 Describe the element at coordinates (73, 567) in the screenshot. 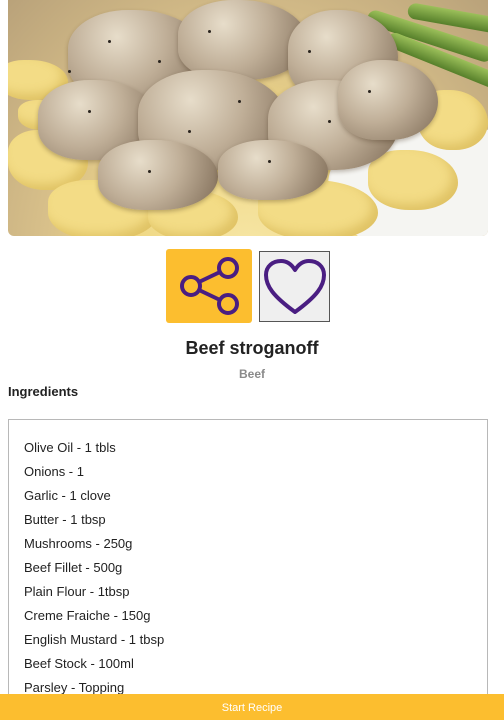

I see `ingredient-item: Beef Fillet - 500g` at that location.